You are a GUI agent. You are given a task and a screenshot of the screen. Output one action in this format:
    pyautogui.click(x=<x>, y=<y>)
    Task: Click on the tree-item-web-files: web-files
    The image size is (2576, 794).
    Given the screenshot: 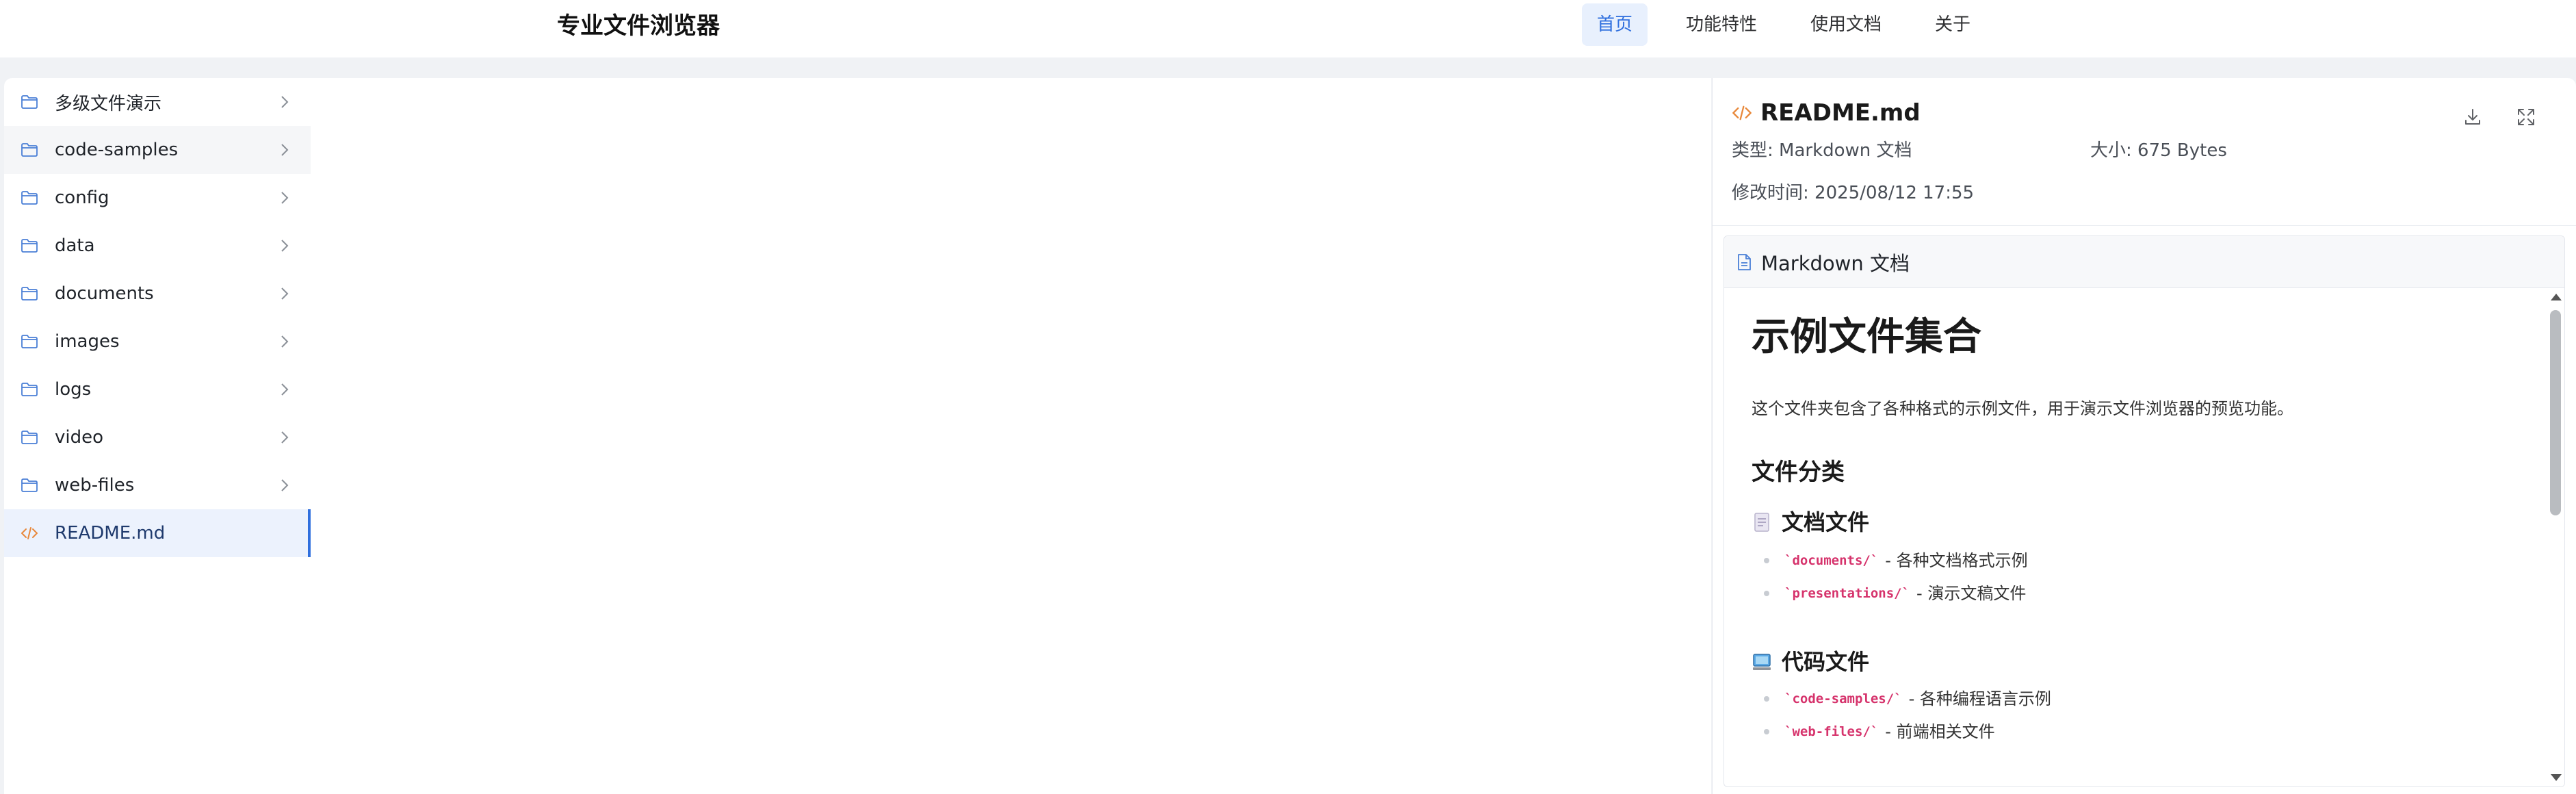 What is the action you would take?
    pyautogui.click(x=157, y=485)
    